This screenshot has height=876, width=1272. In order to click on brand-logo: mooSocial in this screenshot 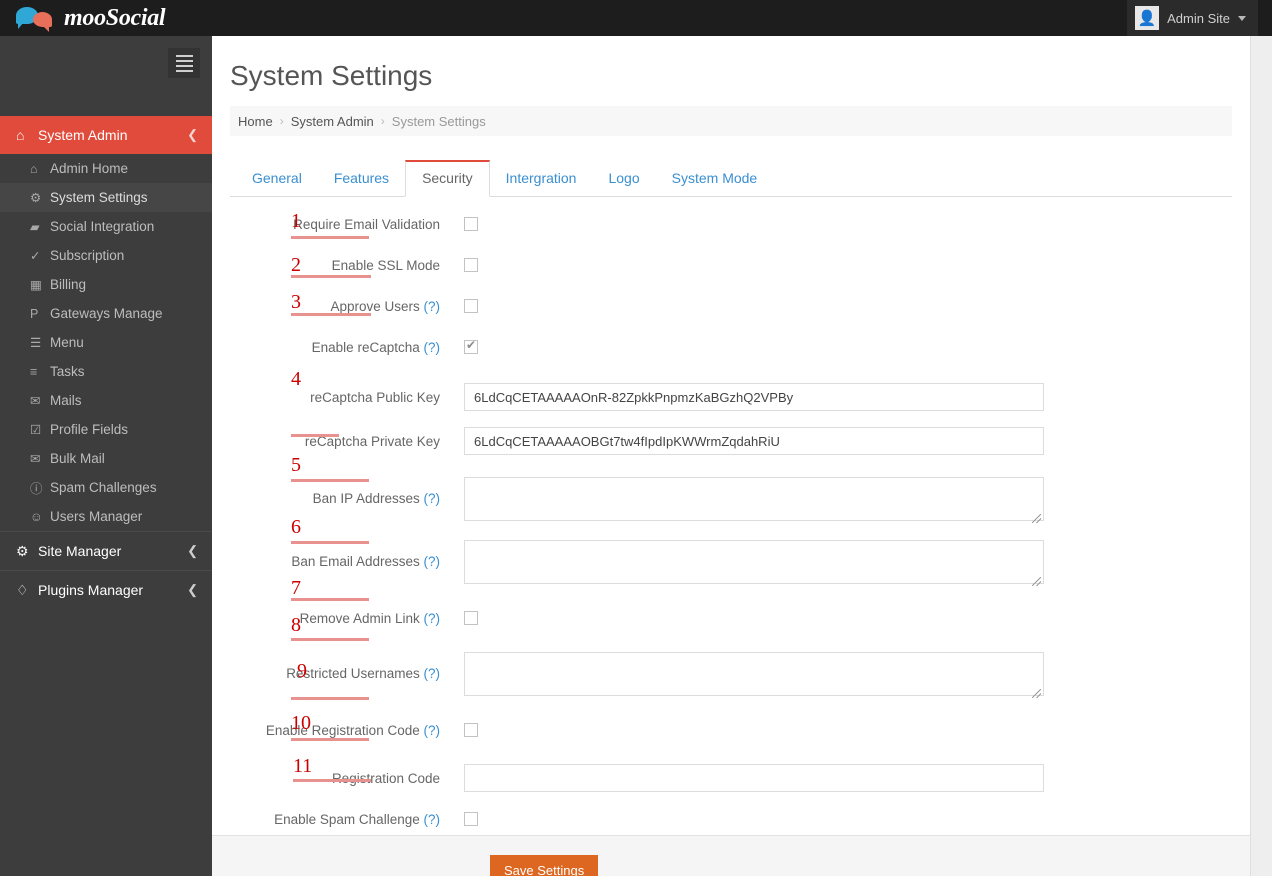, I will do `click(91, 18)`.